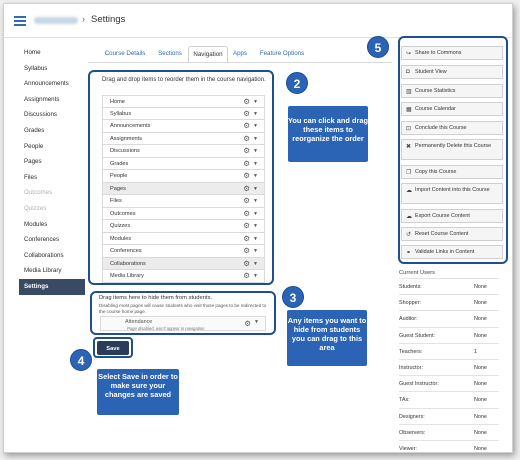 Image resolution: width=520 pixels, height=460 pixels. What do you see at coordinates (293, 297) in the screenshot?
I see `step-badge-3: 3` at bounding box center [293, 297].